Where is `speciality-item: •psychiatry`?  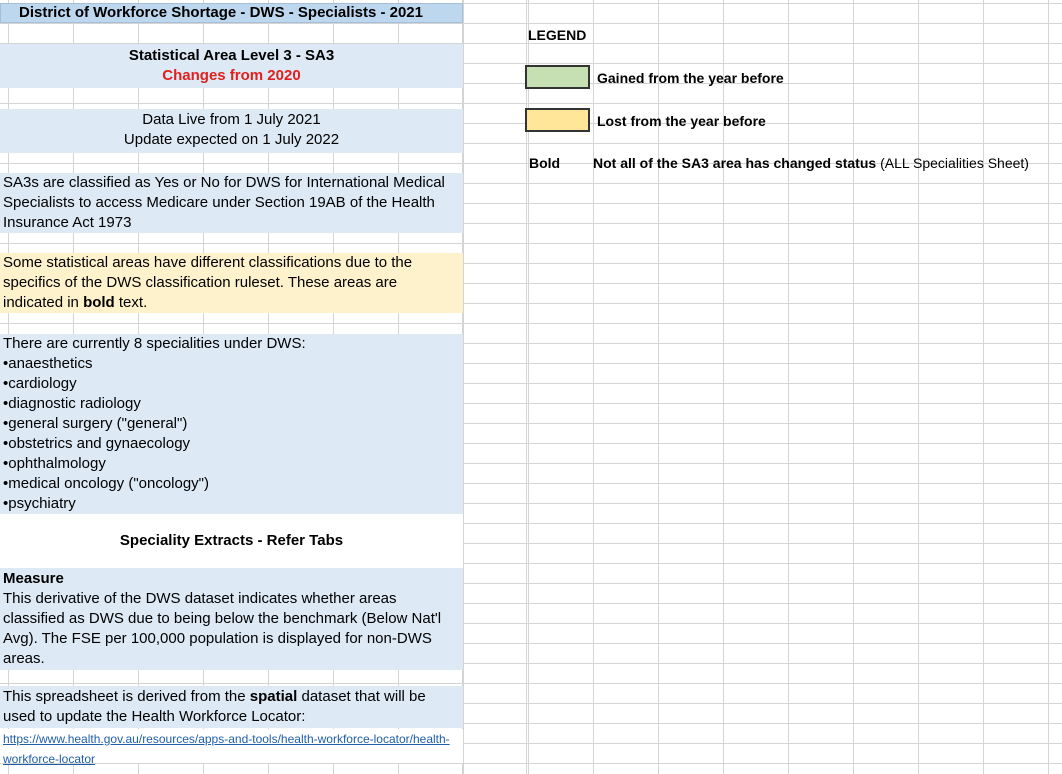 speciality-item: •psychiatry is located at coordinates (39, 503).